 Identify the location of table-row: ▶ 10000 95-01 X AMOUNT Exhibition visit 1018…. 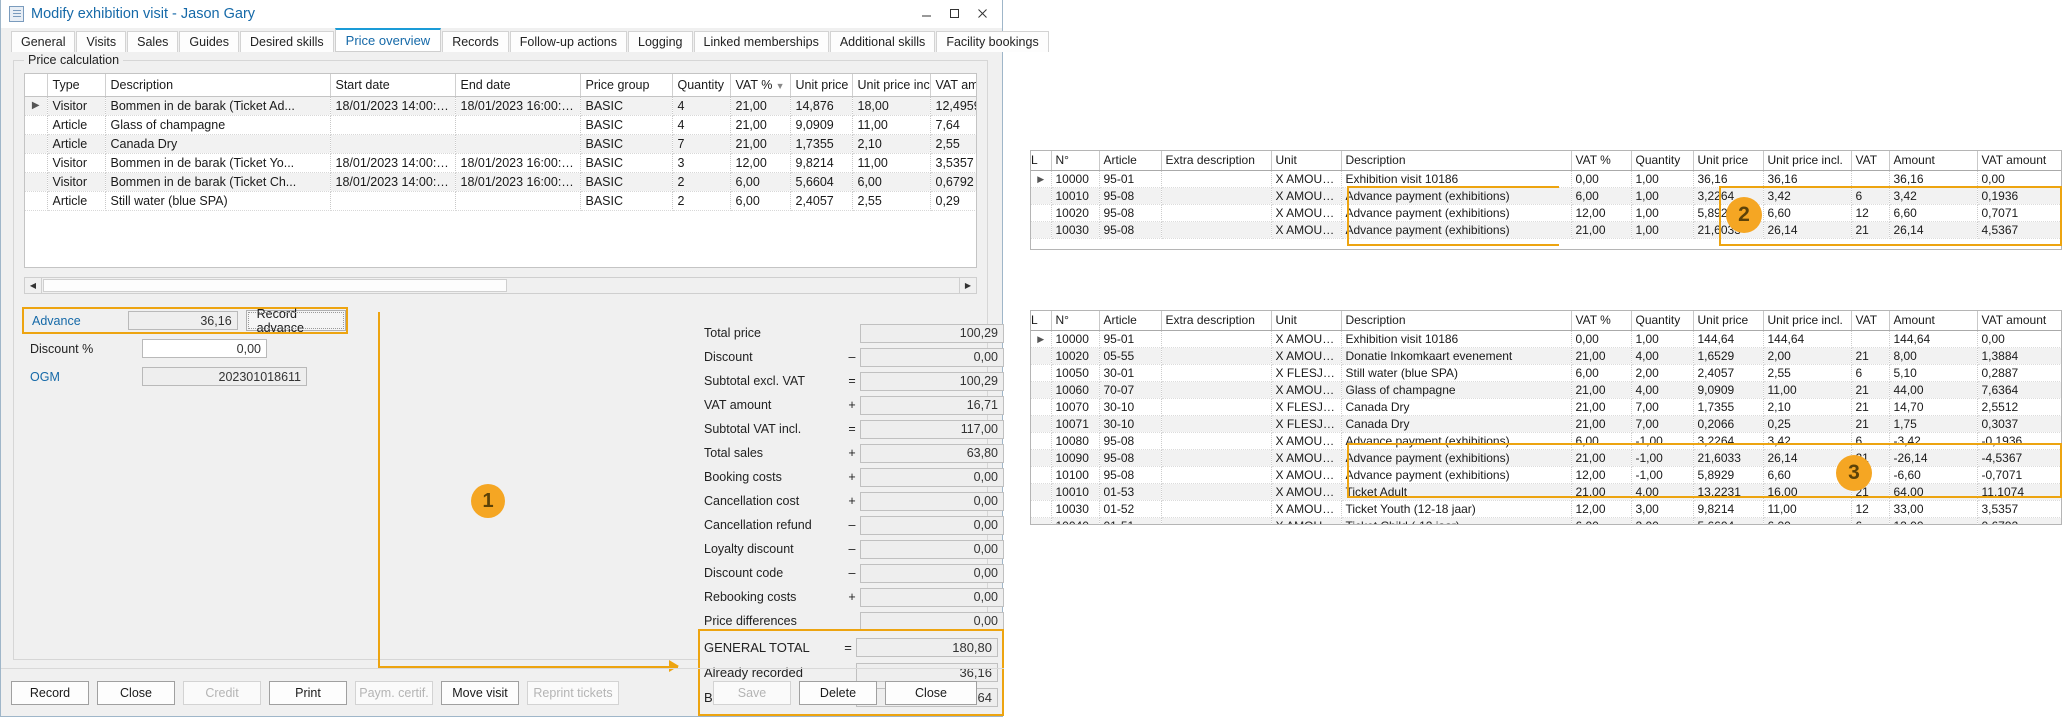
(1546, 179).